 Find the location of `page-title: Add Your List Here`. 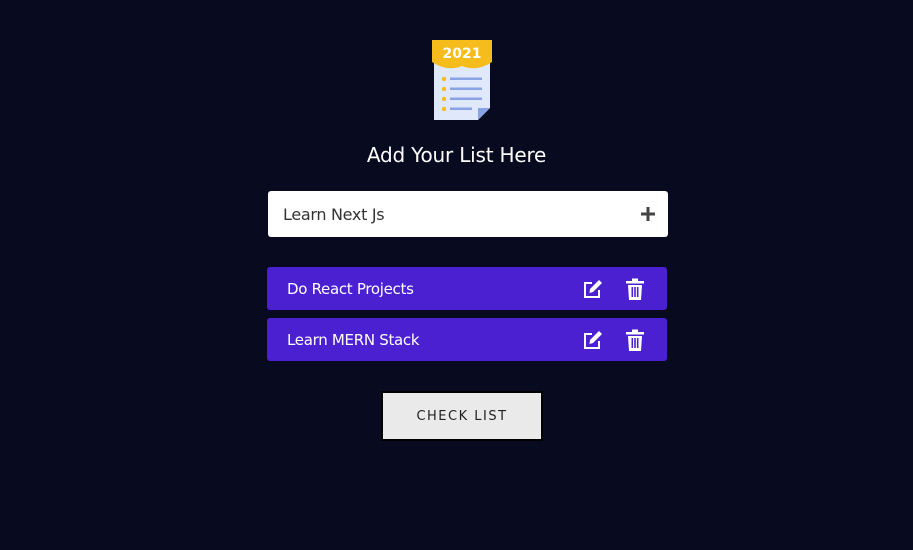

page-title: Add Your List Here is located at coordinates (456, 155).